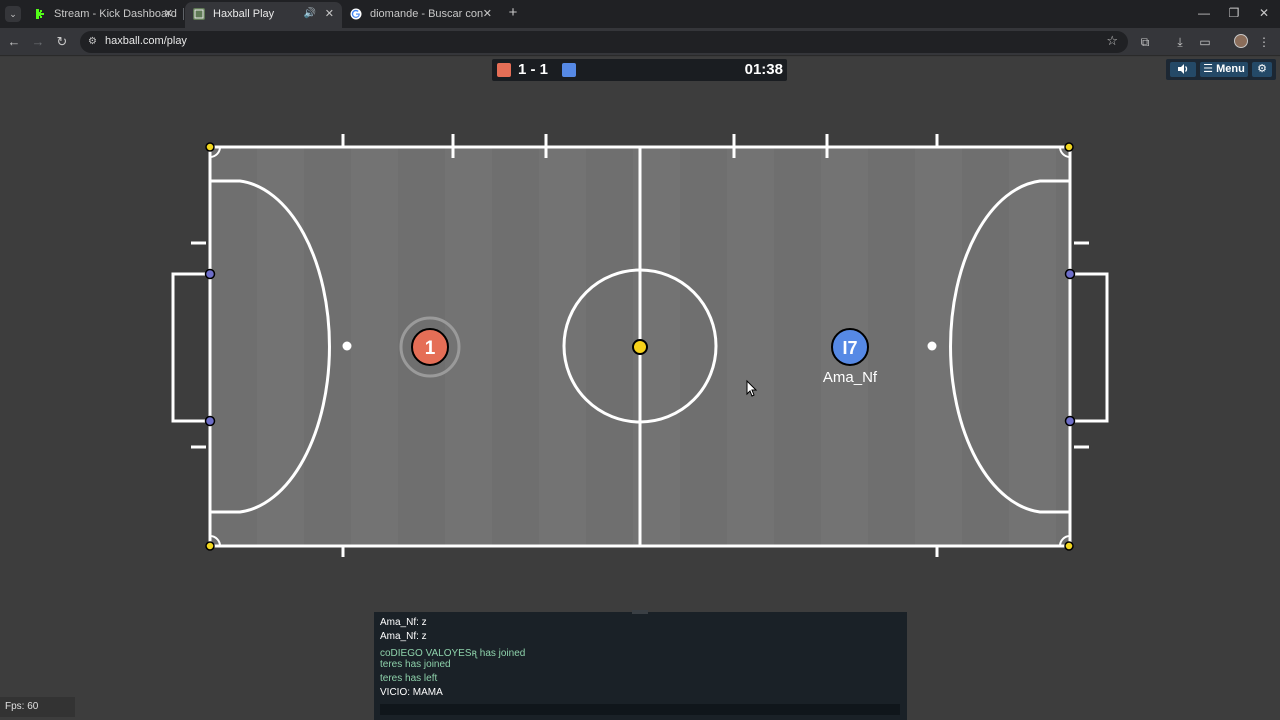  What do you see at coordinates (415, 664) in the screenshot?
I see `chat-message: teres has joined` at bounding box center [415, 664].